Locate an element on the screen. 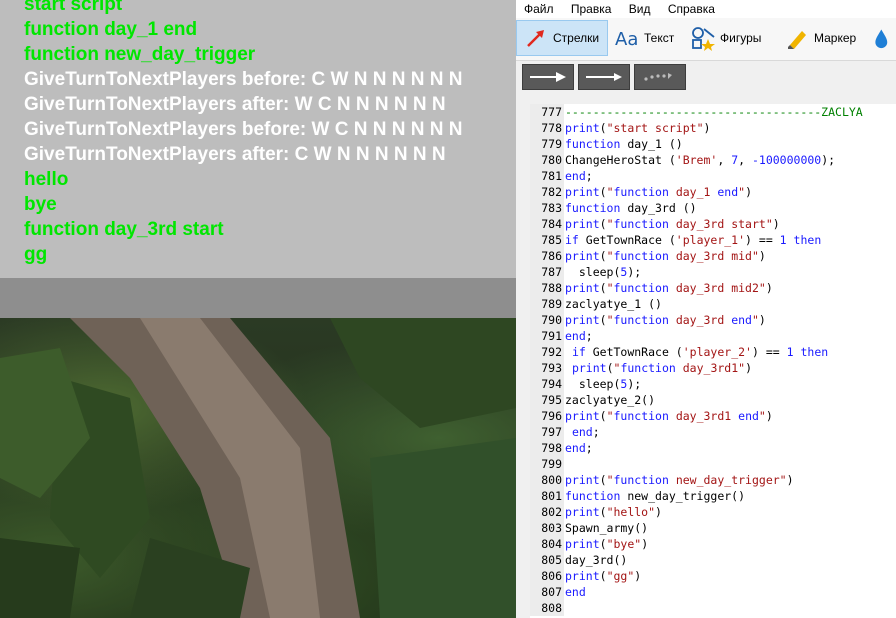  drop-tool-icon is located at coordinates (881, 39).